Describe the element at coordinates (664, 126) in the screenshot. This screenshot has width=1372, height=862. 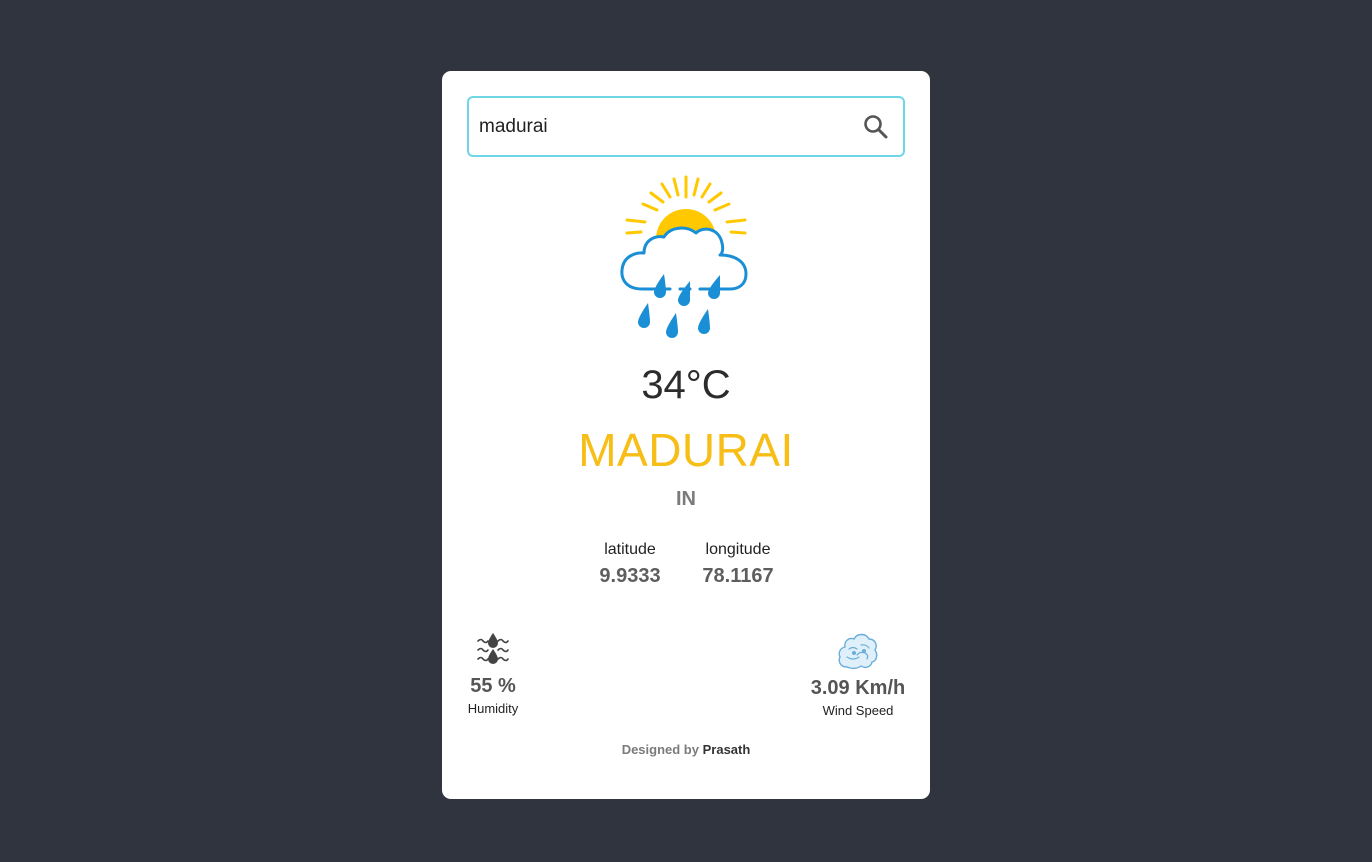
I see `search-input` at that location.